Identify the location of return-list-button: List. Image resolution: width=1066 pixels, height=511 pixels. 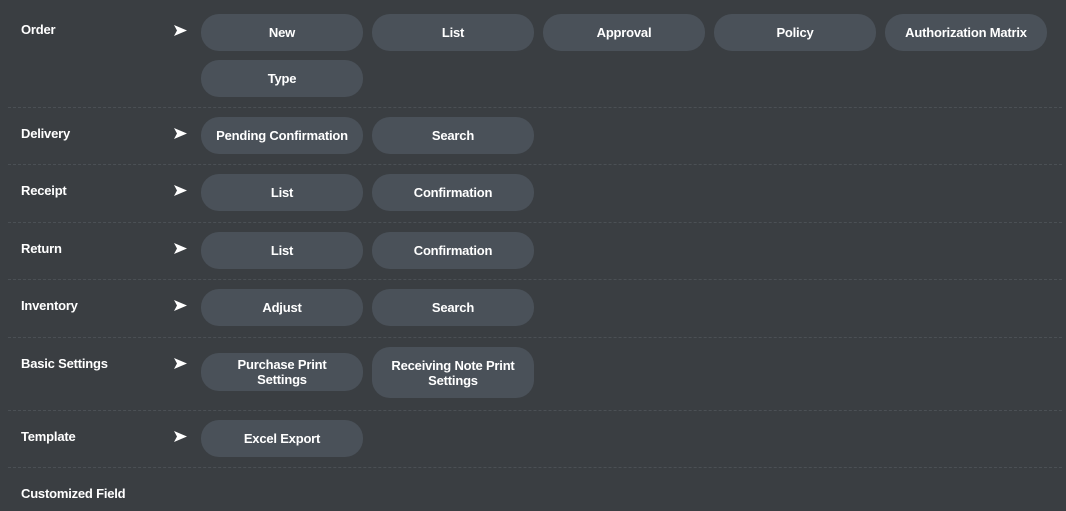
(282, 250).